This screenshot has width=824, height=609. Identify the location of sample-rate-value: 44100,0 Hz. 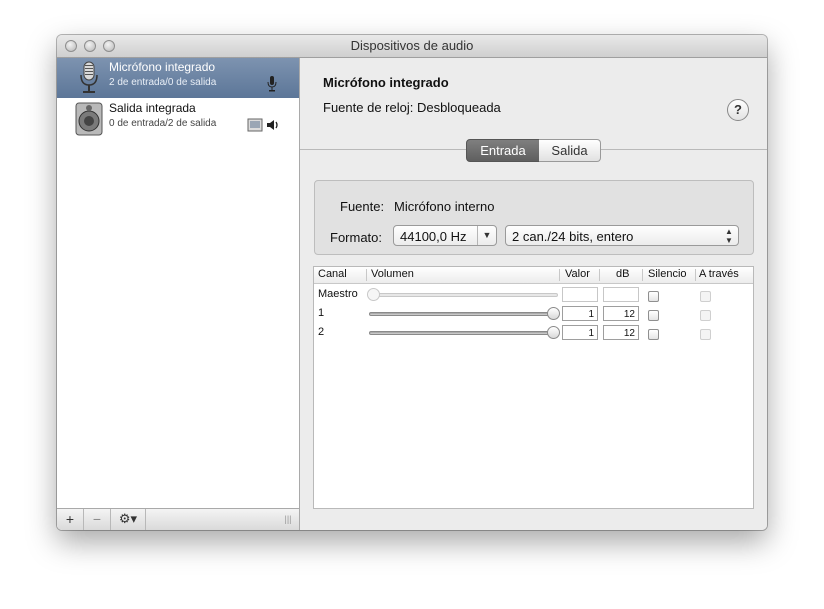
(433, 236).